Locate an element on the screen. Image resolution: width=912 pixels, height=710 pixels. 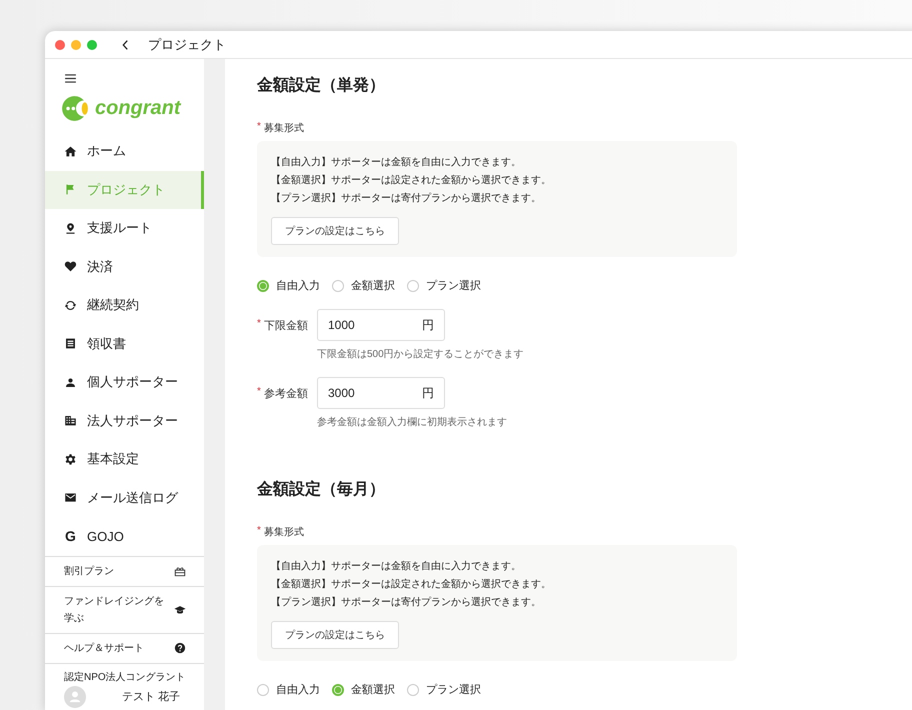
avatar-icon is located at coordinates (75, 697).